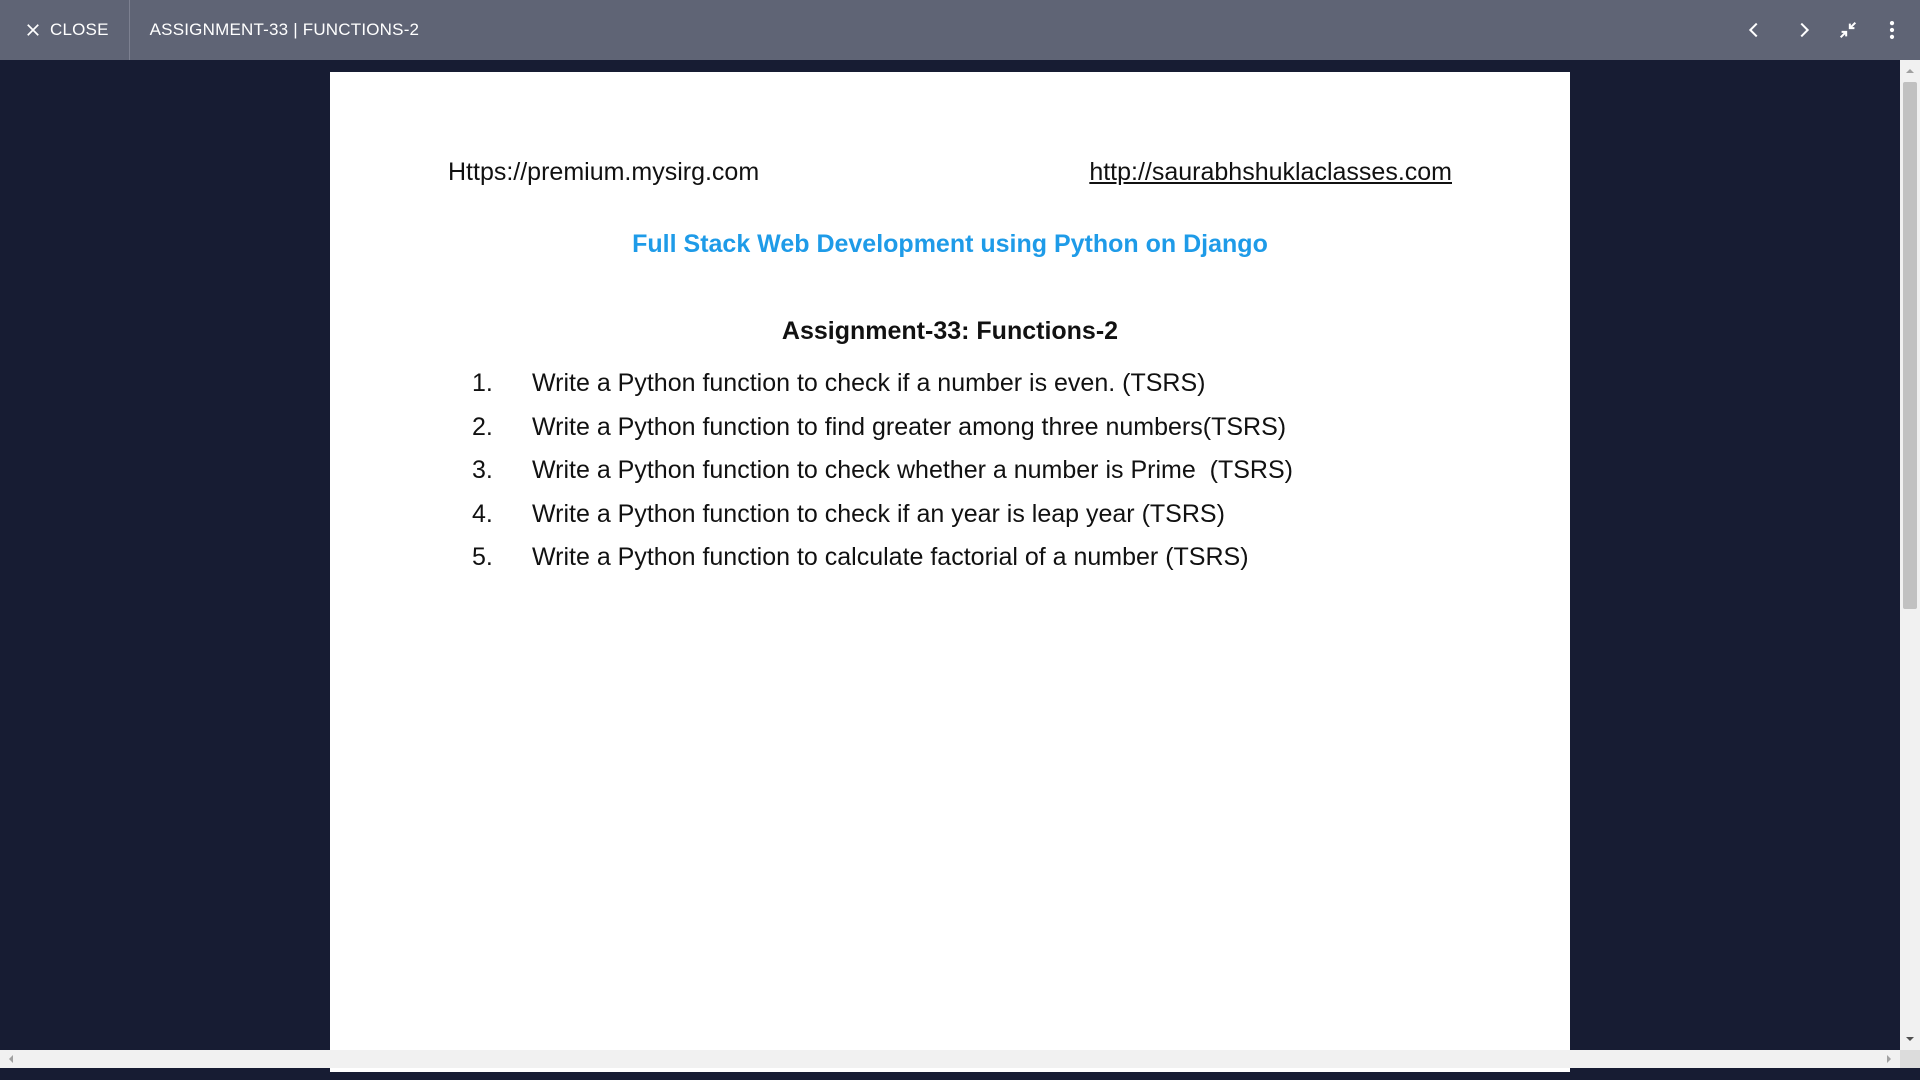 This screenshot has width=1920, height=1080. Describe the element at coordinates (1270, 172) in the screenshot. I see `classes-site-link: http://saurabhshuklaclasses.com` at that location.